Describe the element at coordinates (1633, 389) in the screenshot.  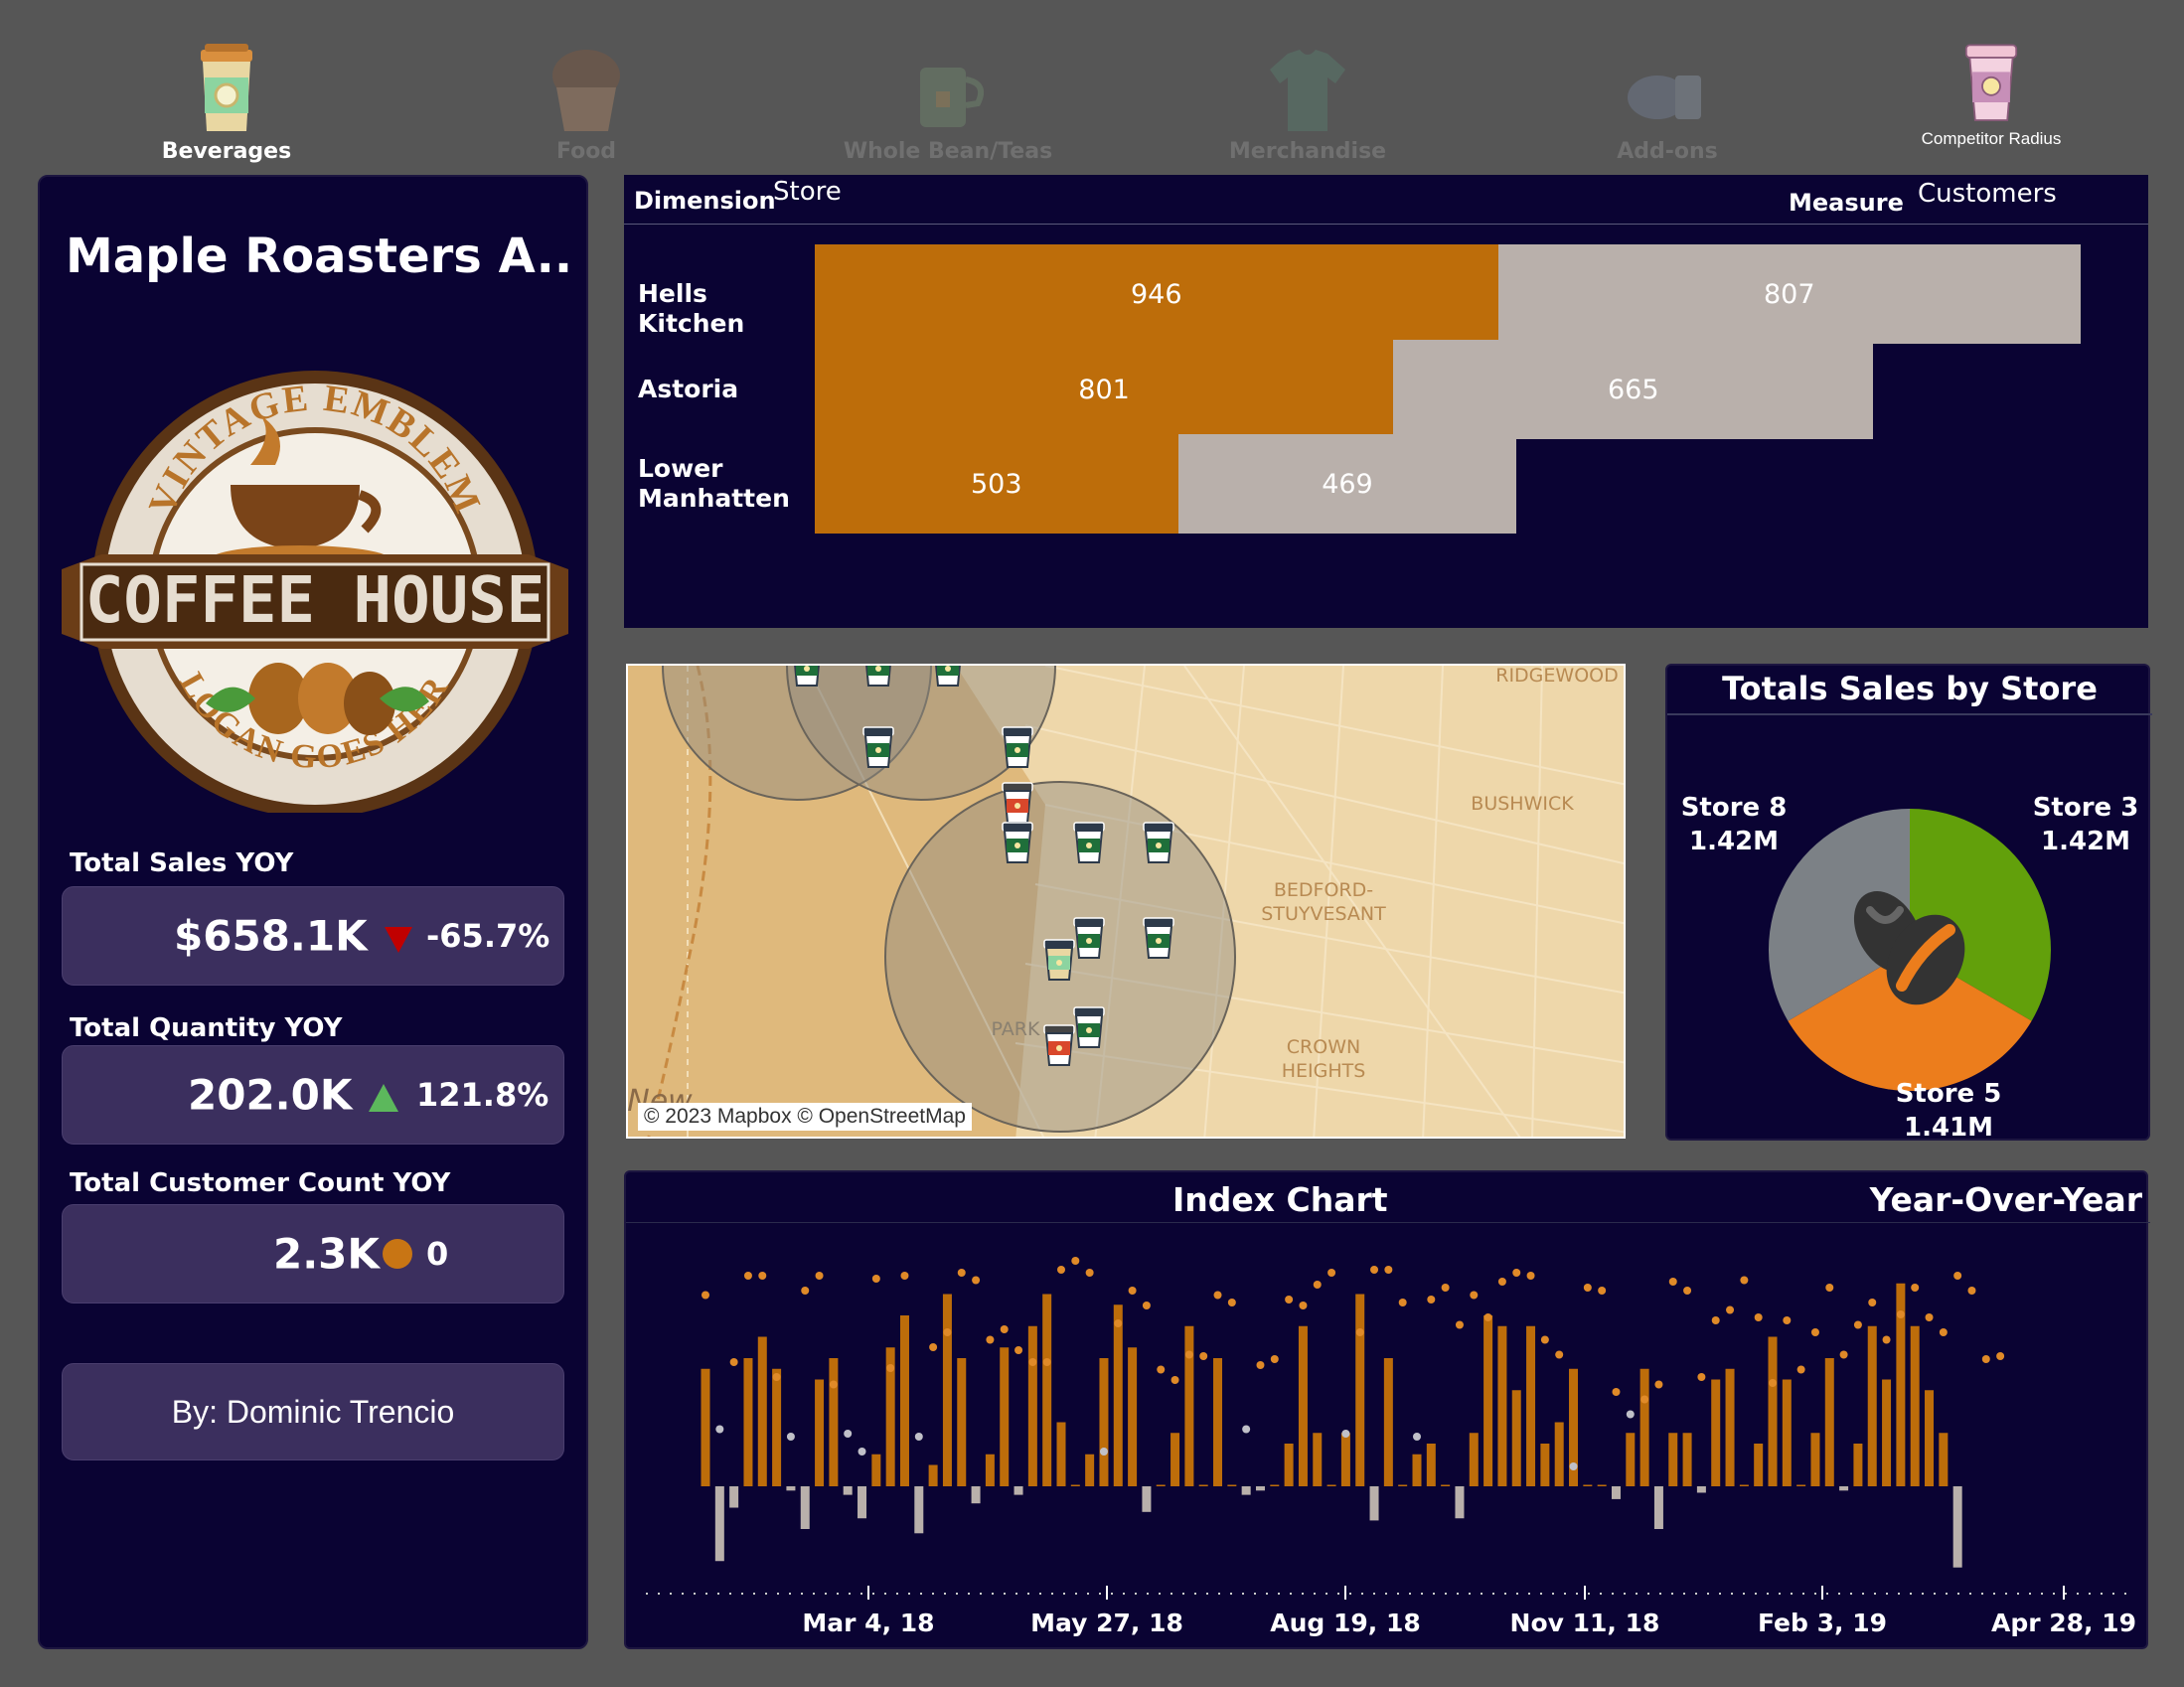
I see `bar-segment: 665` at that location.